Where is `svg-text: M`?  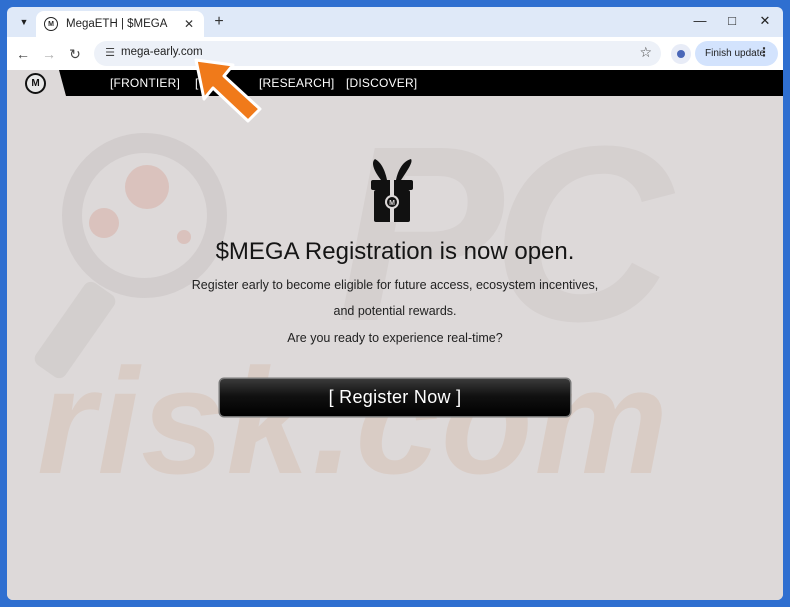
svg-text: M is located at coordinates (392, 203).